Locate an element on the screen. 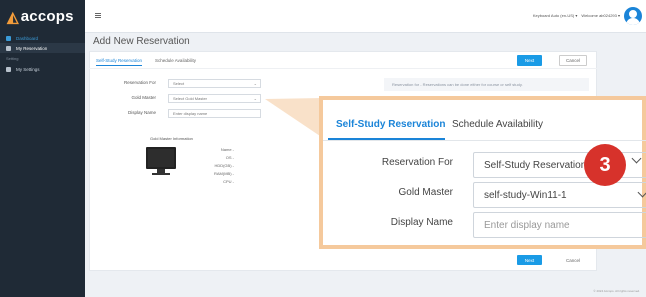  step-number-badge: 3 is located at coordinates (605, 165).